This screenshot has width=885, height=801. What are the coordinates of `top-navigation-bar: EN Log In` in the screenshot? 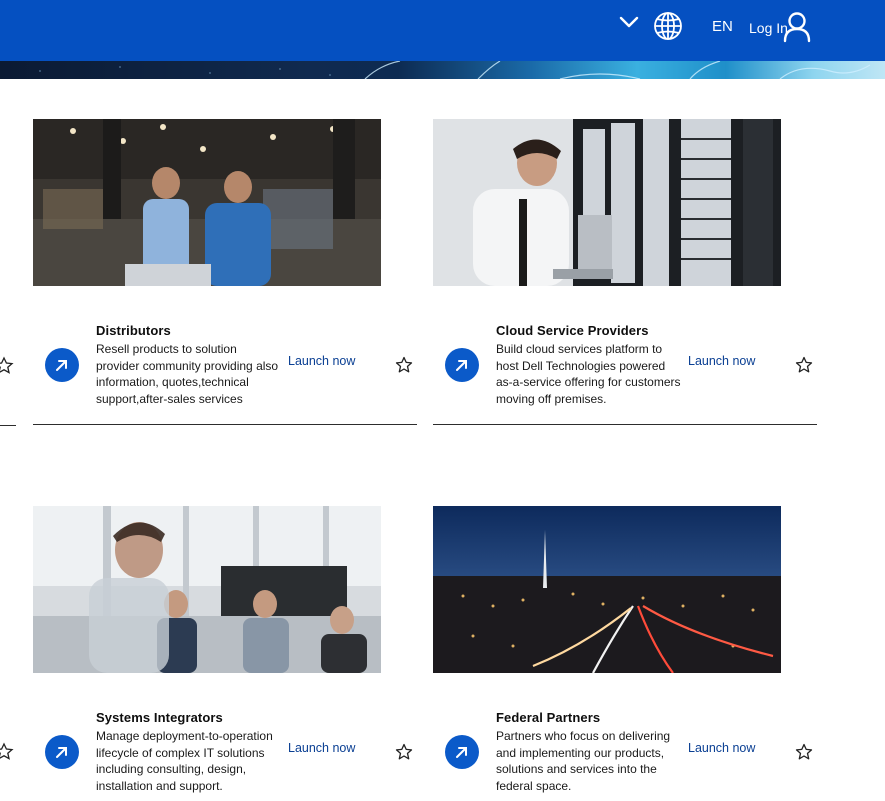 It's located at (442, 30).